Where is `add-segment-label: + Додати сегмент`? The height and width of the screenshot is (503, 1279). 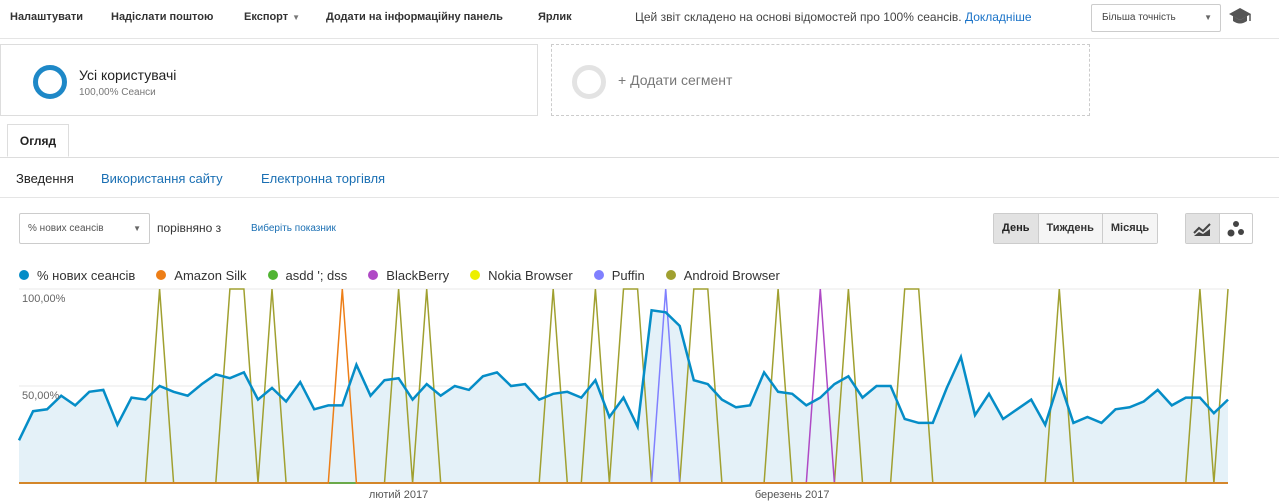 add-segment-label: + Додати сегмент is located at coordinates (675, 80).